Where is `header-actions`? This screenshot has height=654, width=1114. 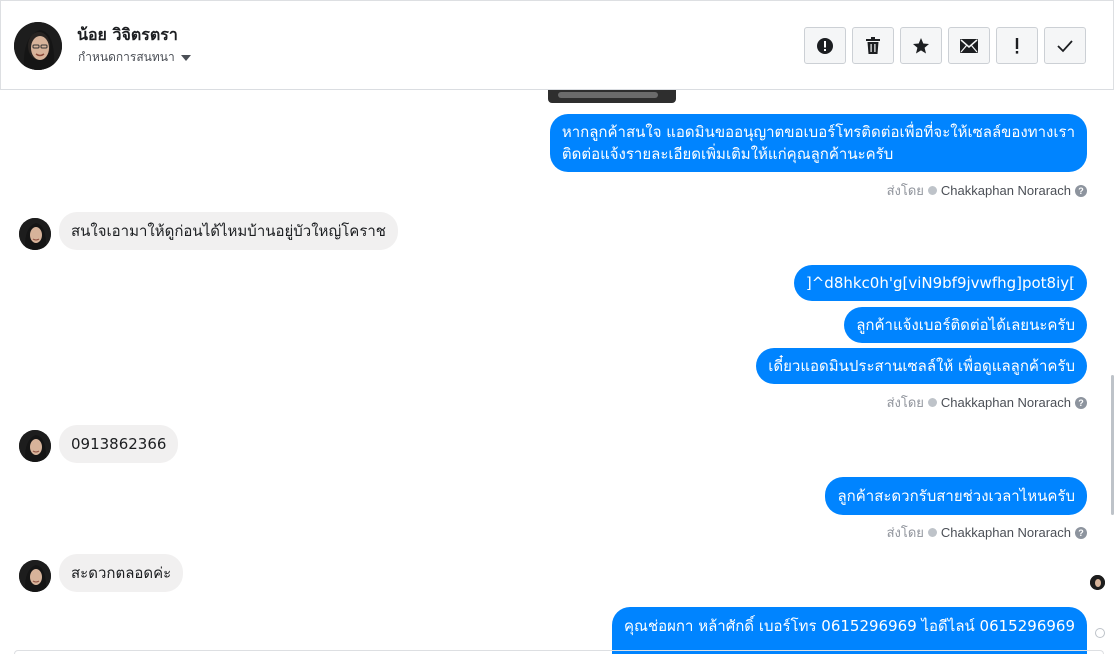 header-actions is located at coordinates (945, 45).